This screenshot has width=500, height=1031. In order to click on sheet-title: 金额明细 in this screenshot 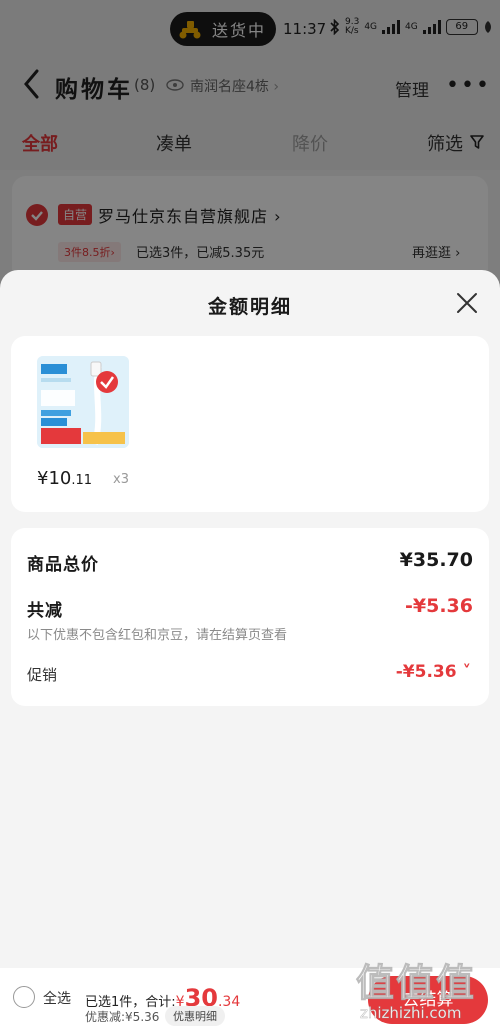, I will do `click(249, 307)`.